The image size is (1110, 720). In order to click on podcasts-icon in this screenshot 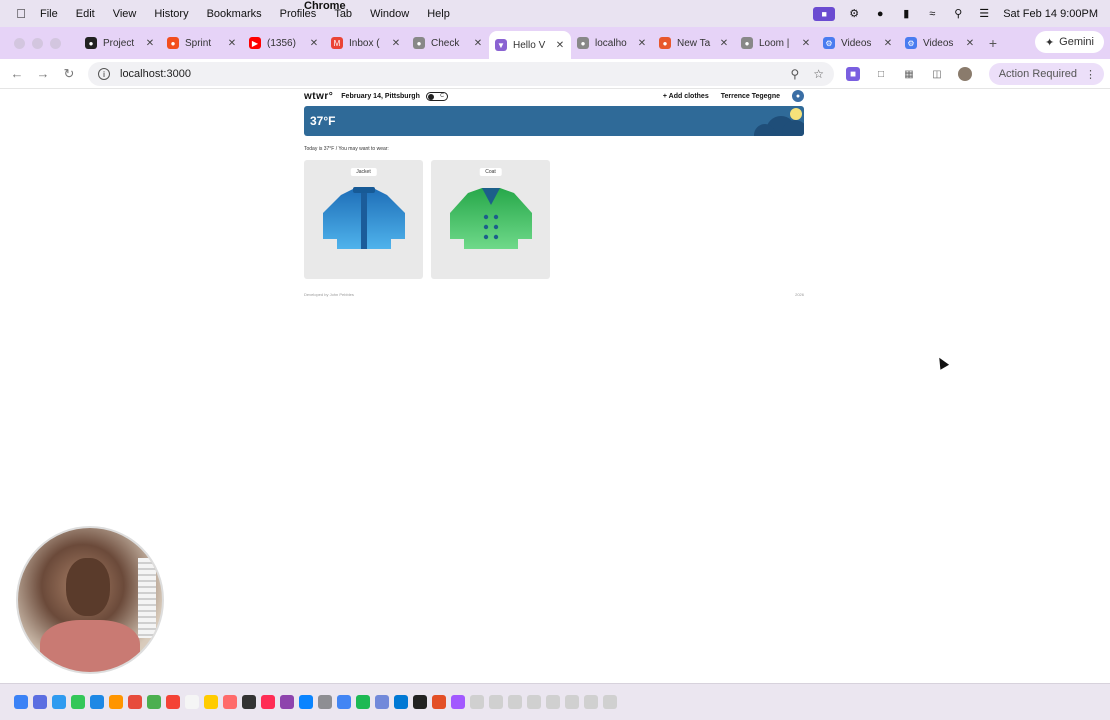, I will do `click(287, 702)`.